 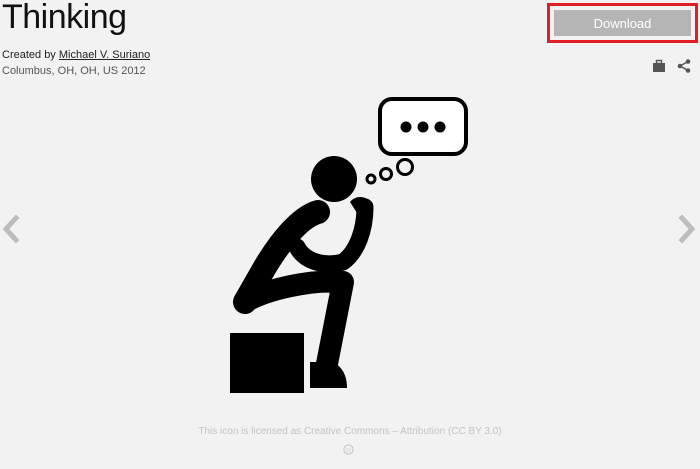 I want to click on svg-text: cc, so click(x=349, y=450).